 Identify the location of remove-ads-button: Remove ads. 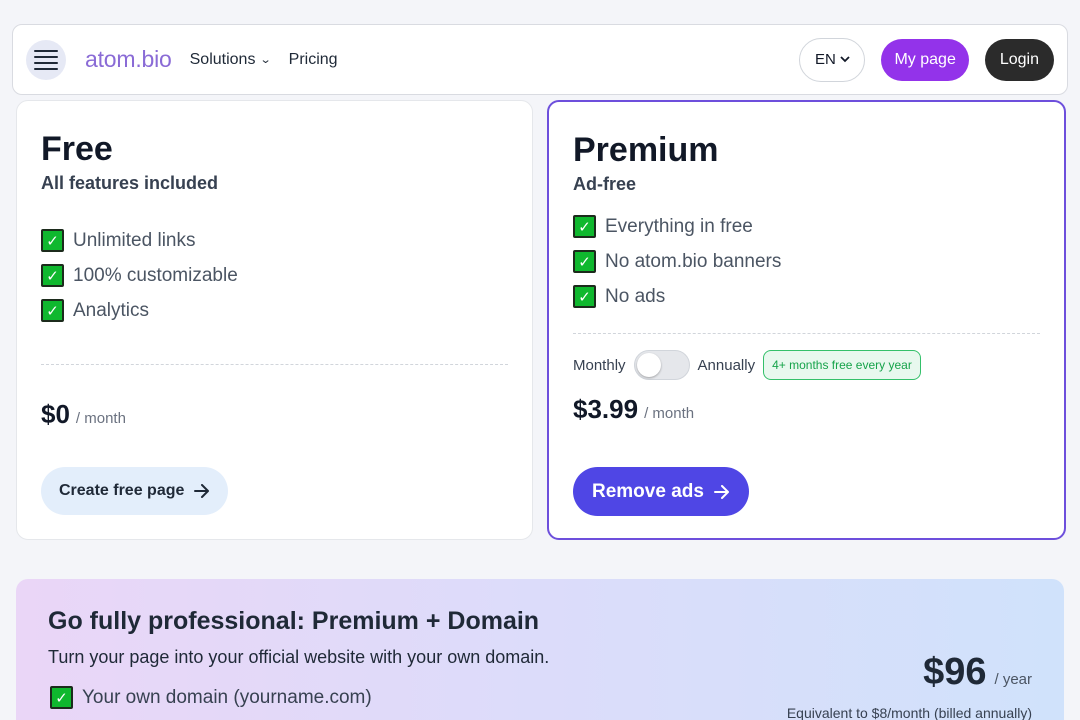
(661, 491).